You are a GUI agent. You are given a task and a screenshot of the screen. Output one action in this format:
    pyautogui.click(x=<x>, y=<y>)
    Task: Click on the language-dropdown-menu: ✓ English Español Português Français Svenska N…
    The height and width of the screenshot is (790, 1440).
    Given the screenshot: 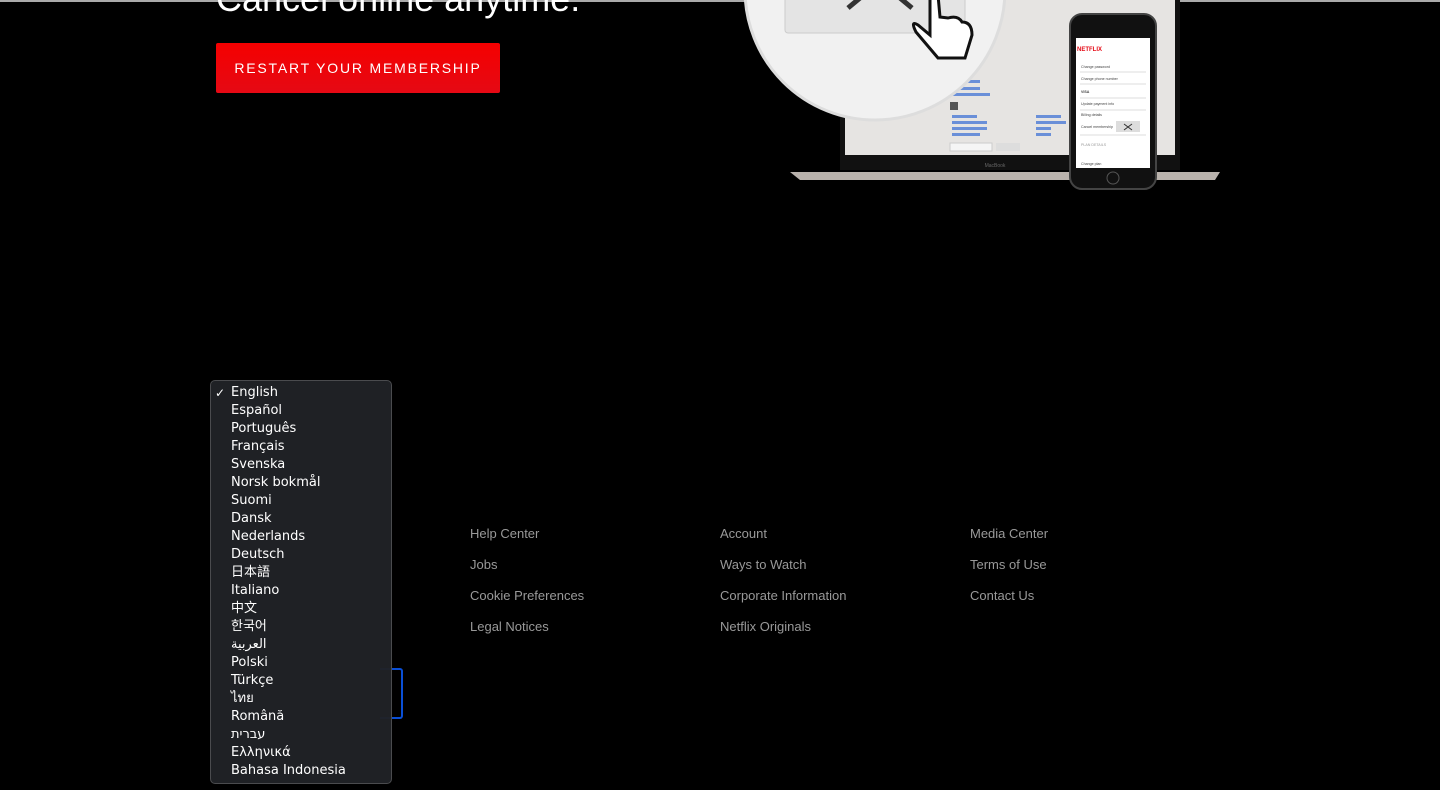 What is the action you would take?
    pyautogui.click(x=301, y=582)
    